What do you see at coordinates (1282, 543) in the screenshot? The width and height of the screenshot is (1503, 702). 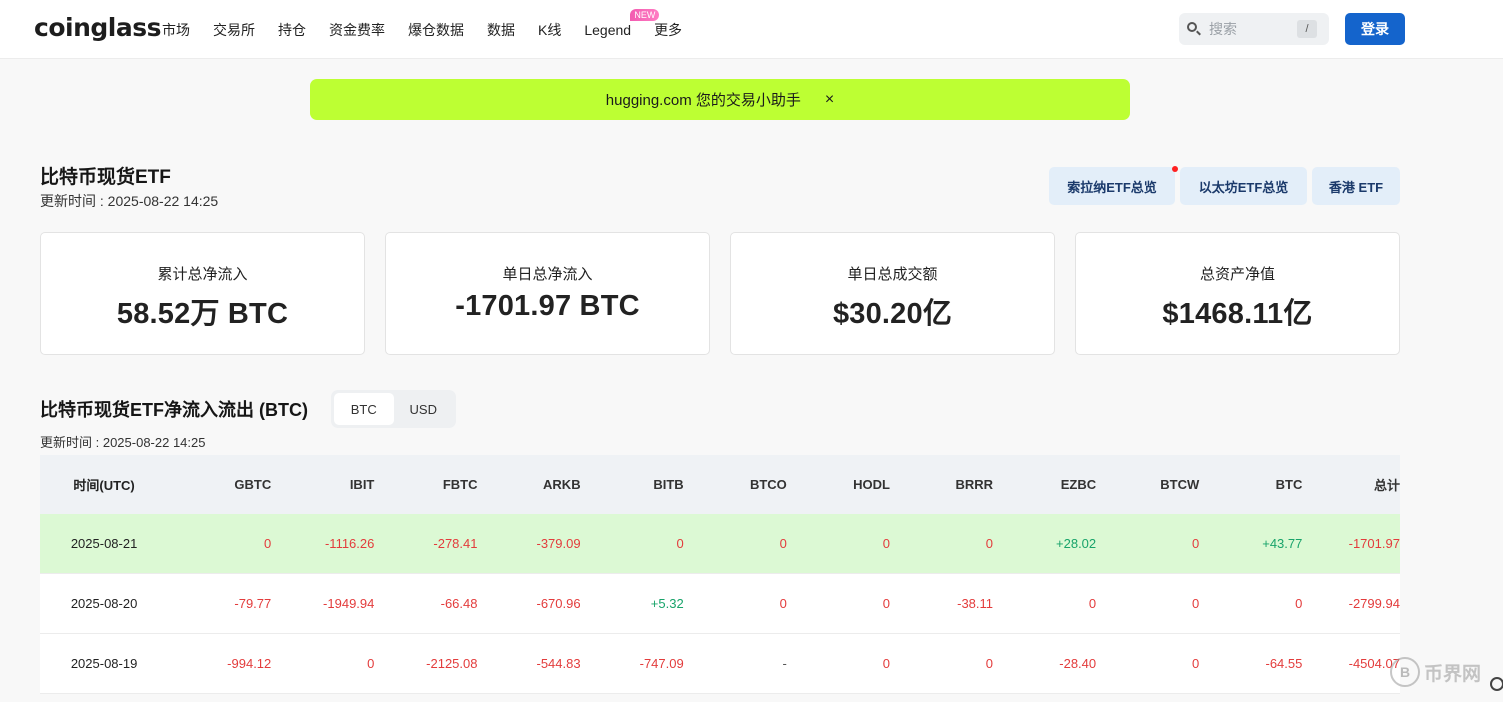 I see `cell-value: +43.77` at bounding box center [1282, 543].